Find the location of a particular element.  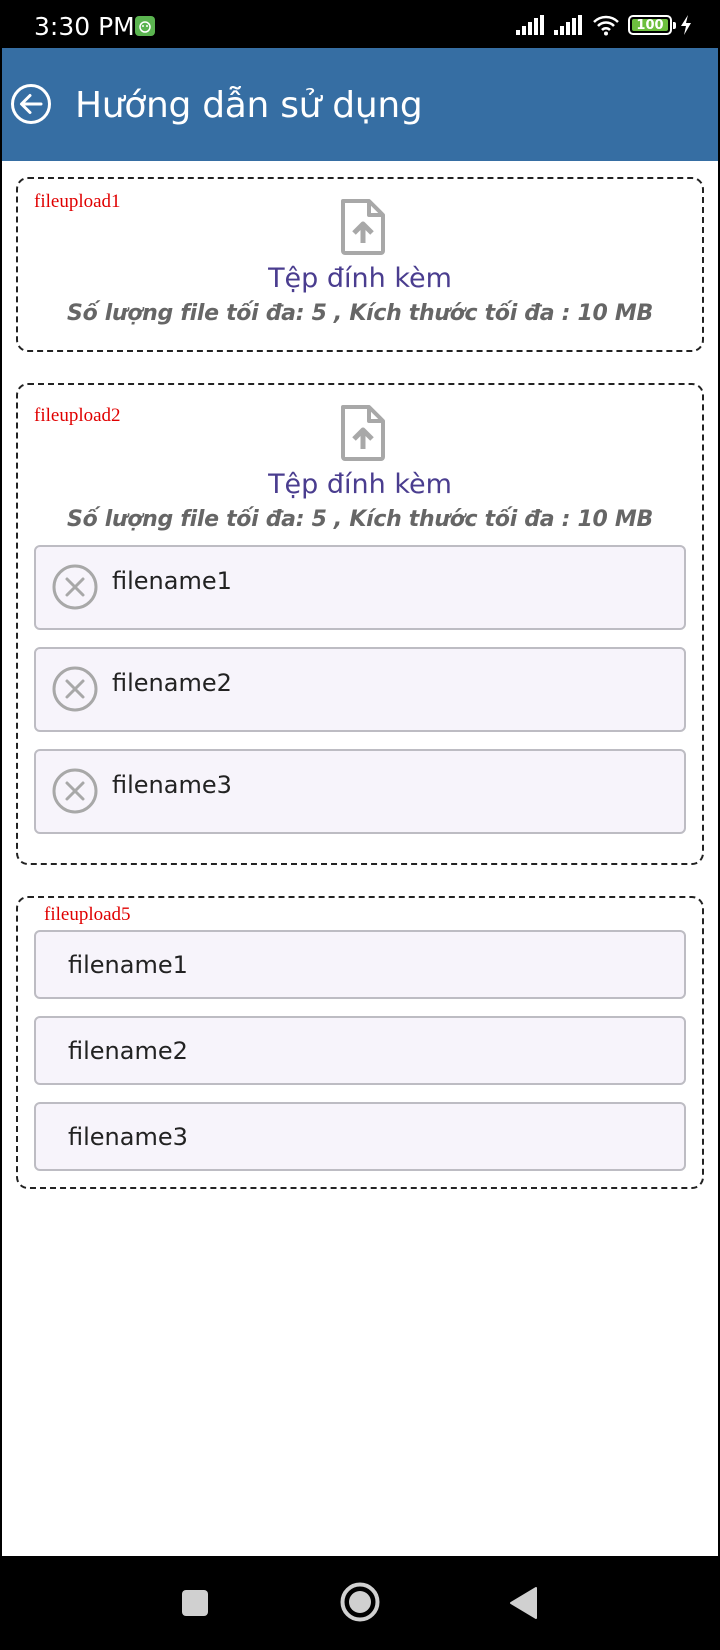

recents-square-icon is located at coordinates (195, 1603).